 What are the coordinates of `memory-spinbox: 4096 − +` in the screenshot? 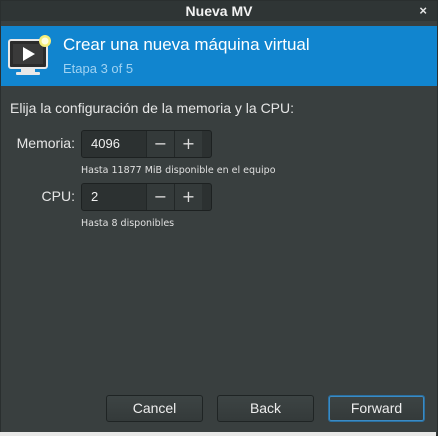 It's located at (146, 144).